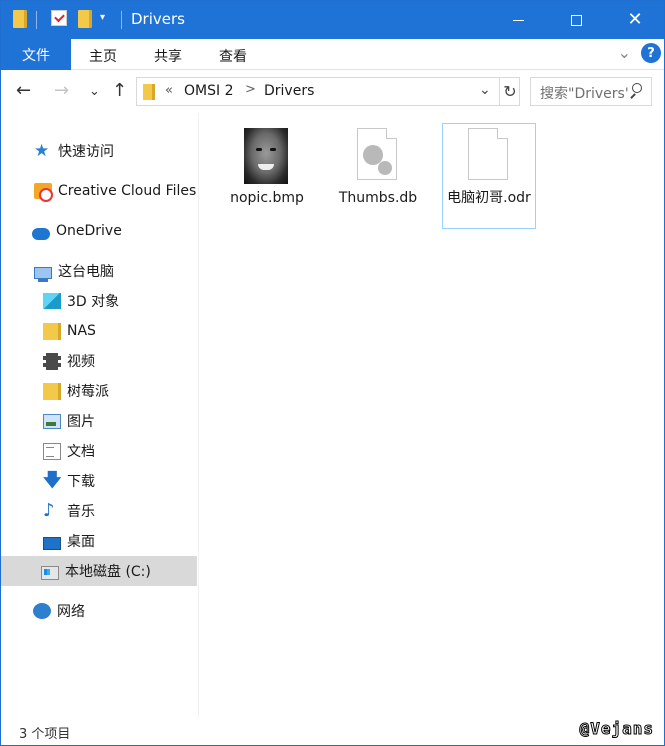  What do you see at coordinates (108, 572) in the screenshot?
I see `sidebar-item-label: 本地磁盘 (C:)` at bounding box center [108, 572].